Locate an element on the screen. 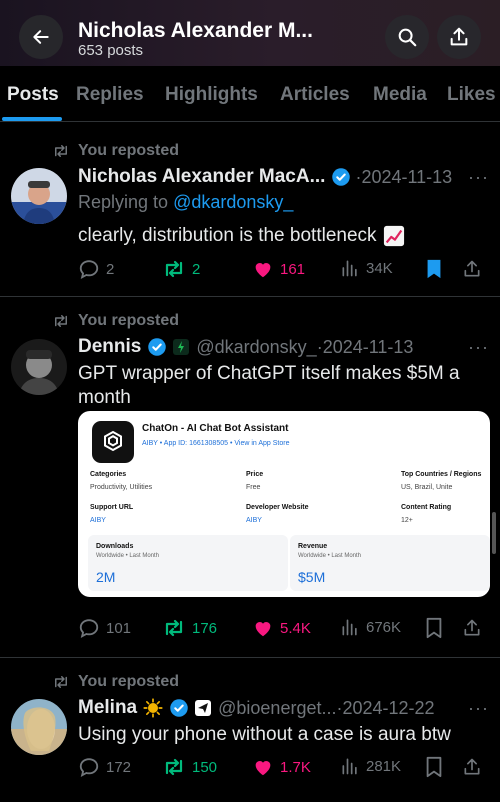  like-button: 1.7K is located at coordinates (281, 767).